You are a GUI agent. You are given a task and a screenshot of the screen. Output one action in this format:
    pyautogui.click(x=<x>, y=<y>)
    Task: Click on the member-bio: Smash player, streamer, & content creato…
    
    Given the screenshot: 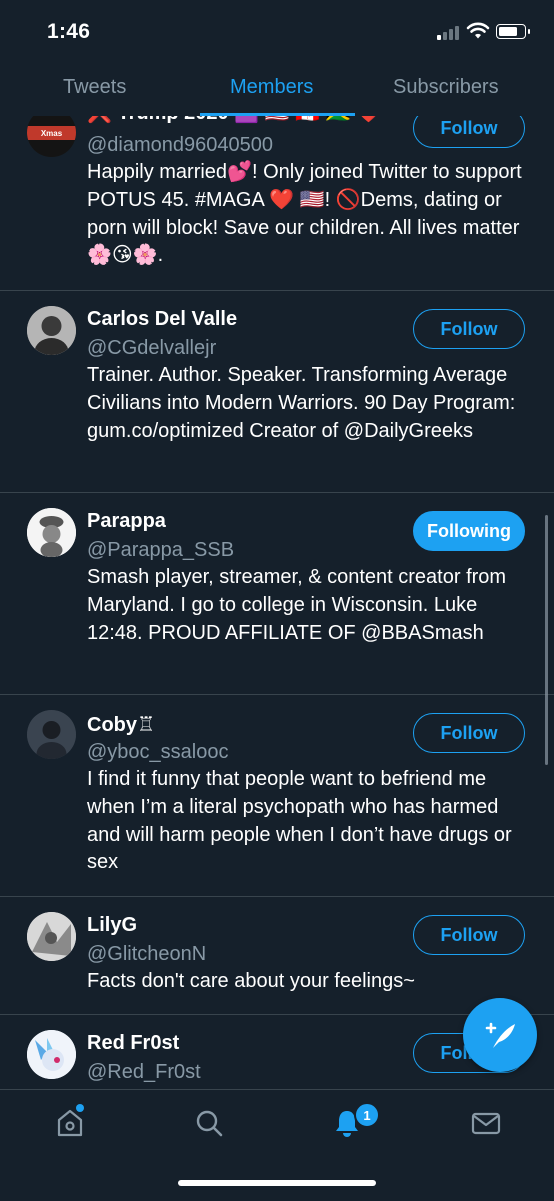 What is the action you would take?
    pyautogui.click(x=297, y=605)
    